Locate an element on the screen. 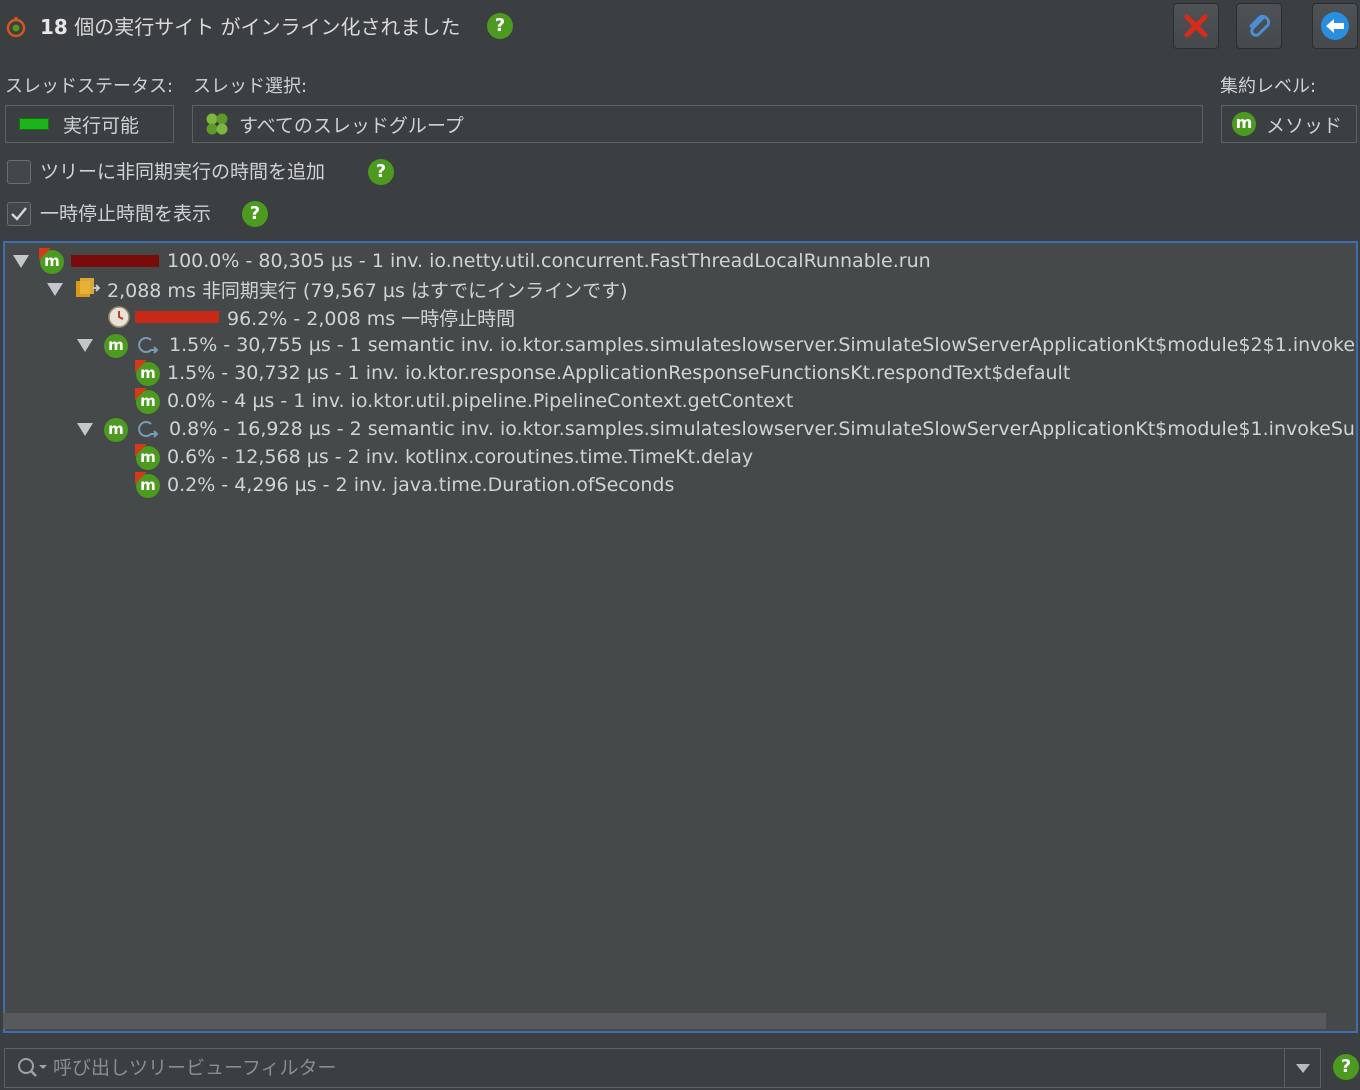 This screenshot has width=1360, height=1090. thread-select-value: すべてのスレッドグループ is located at coordinates (351, 125).